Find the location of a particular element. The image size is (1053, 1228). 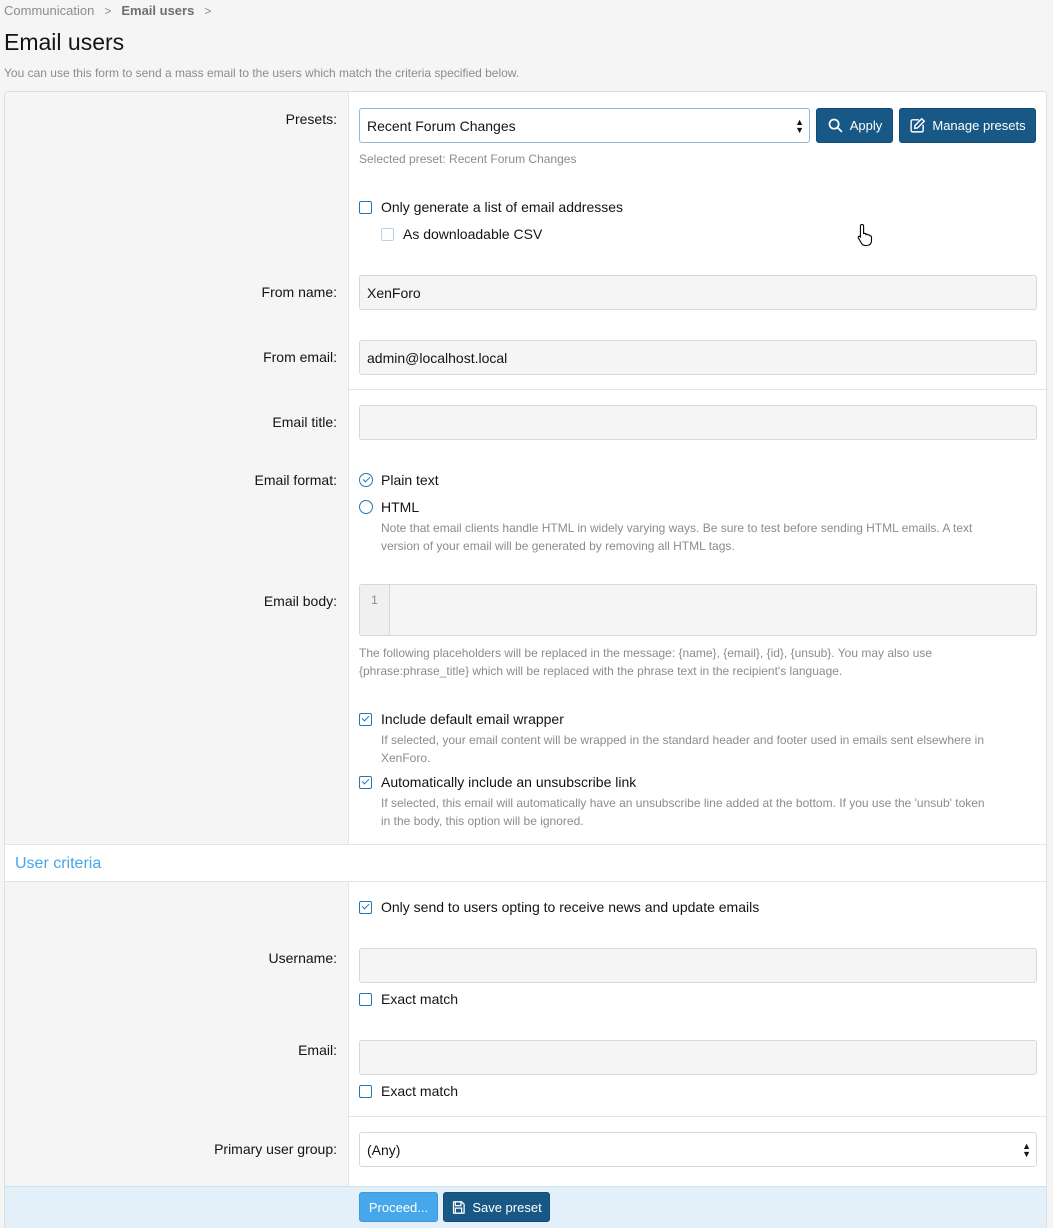

from-name-label: From name: is located at coordinates (299, 292).